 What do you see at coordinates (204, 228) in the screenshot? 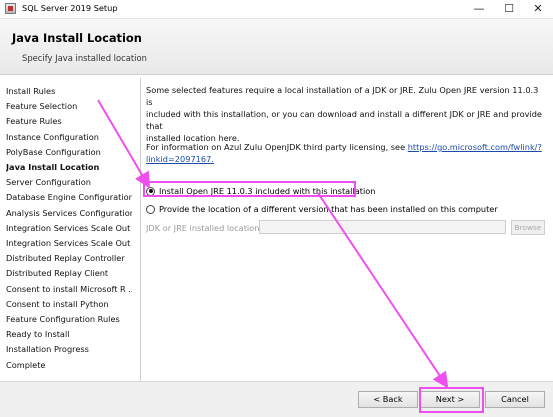
I see `location-label: JDK or JRE installed location:` at bounding box center [204, 228].